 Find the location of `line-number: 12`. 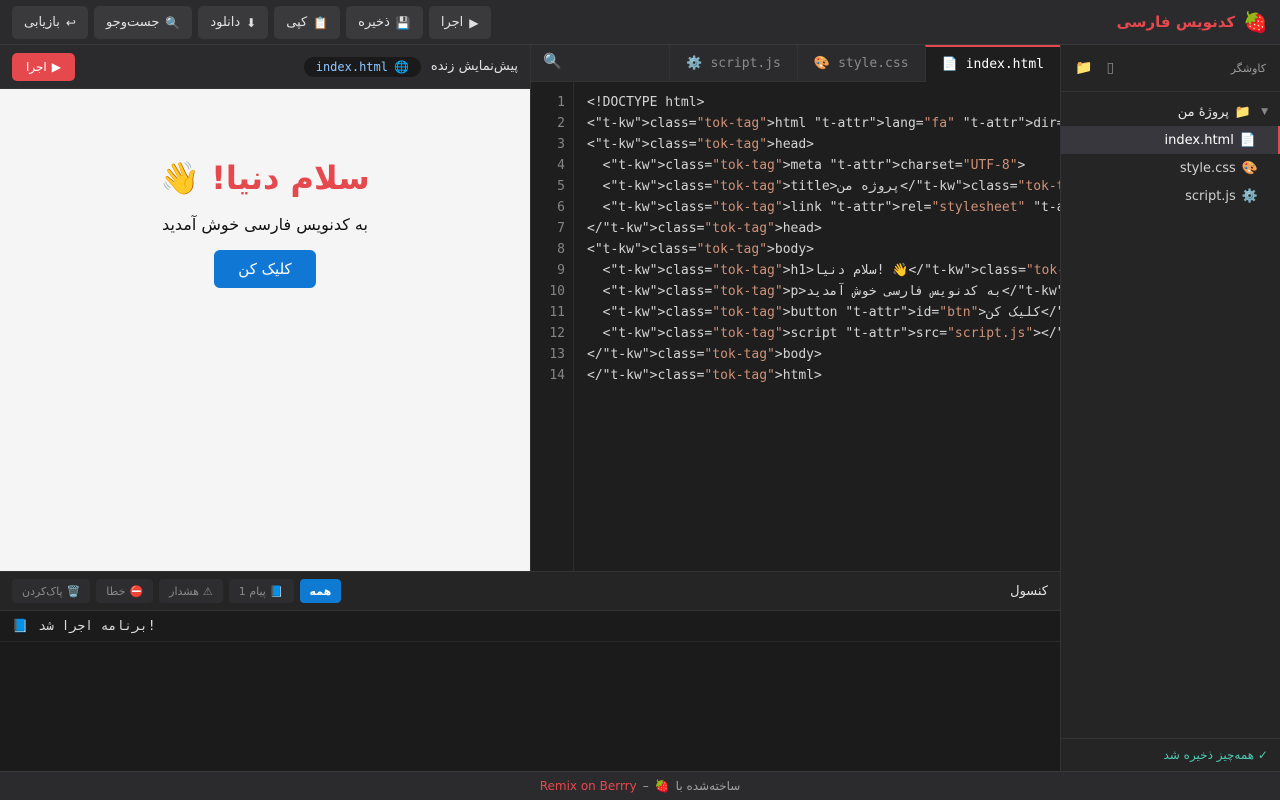

line-number: 12 is located at coordinates (557, 333).